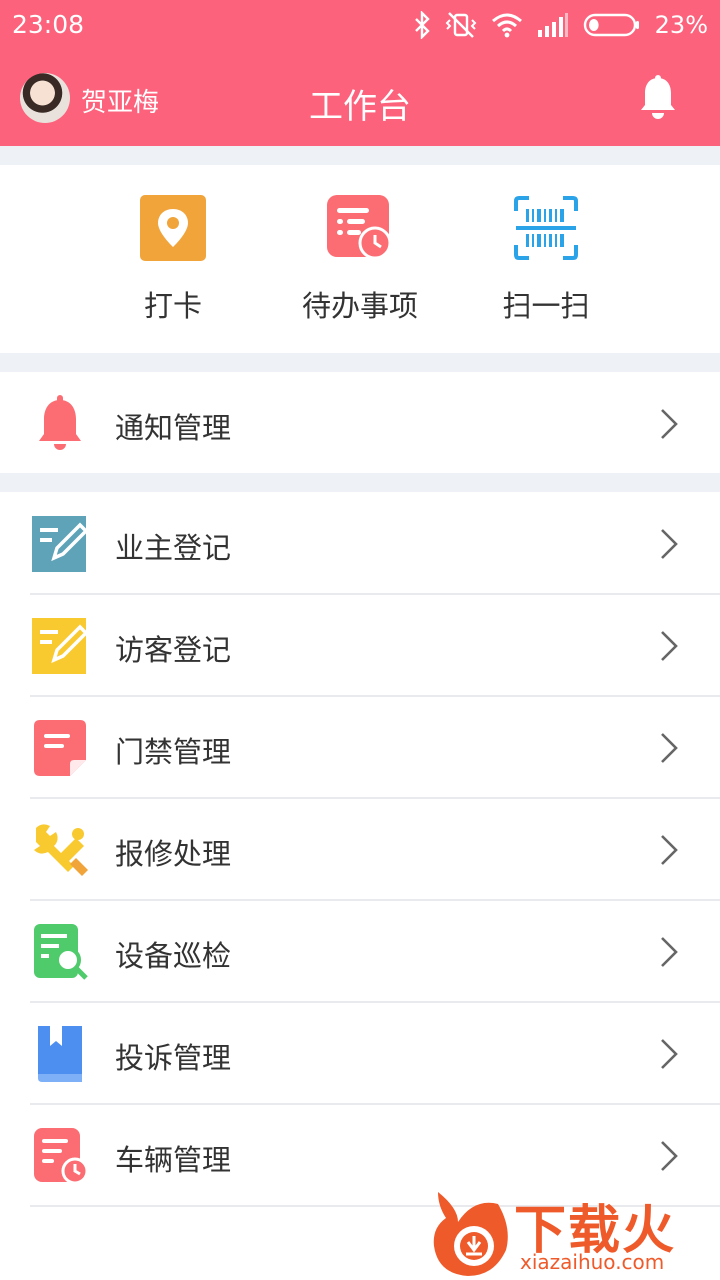 This screenshot has width=720, height=1280. I want to click on quick-action-label: 打卡, so click(172, 306).